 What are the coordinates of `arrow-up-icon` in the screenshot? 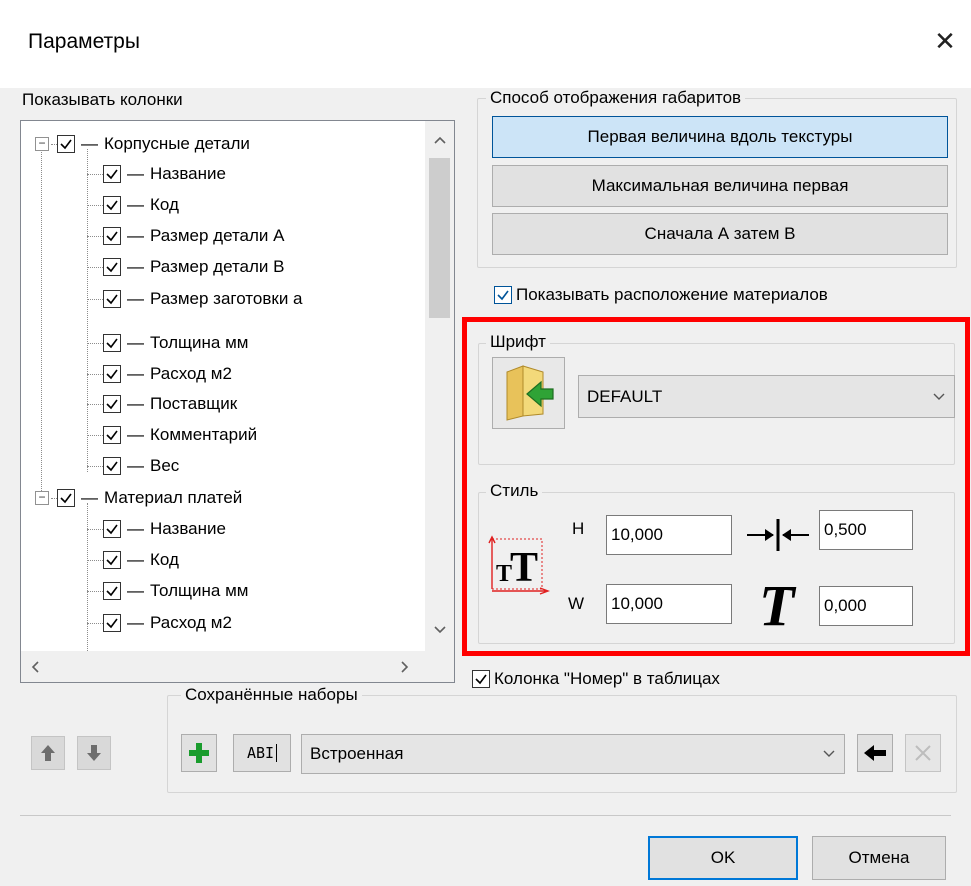 It's located at (48, 753).